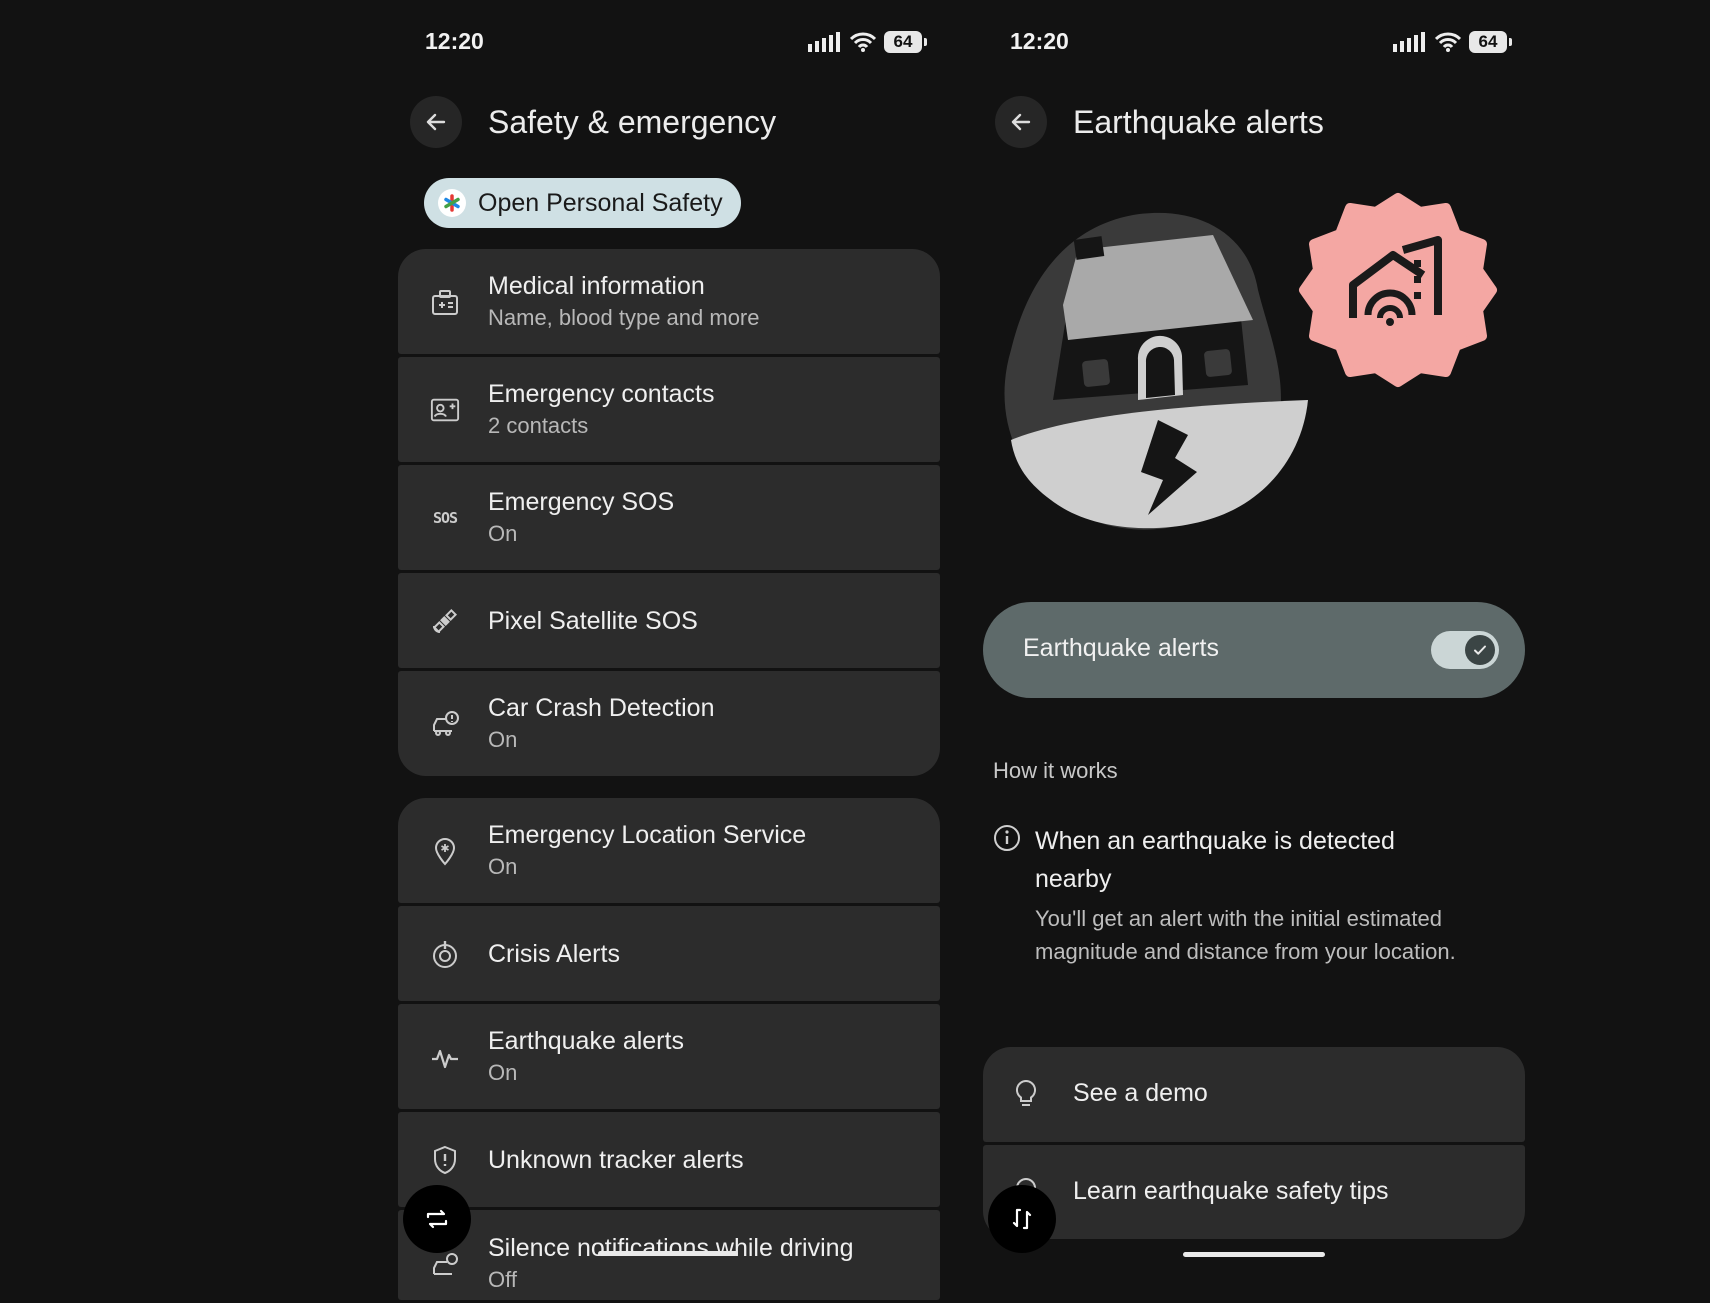 This screenshot has width=1710, height=1303. What do you see at coordinates (452, 203) in the screenshot?
I see `personal-safety-logo-icon` at bounding box center [452, 203].